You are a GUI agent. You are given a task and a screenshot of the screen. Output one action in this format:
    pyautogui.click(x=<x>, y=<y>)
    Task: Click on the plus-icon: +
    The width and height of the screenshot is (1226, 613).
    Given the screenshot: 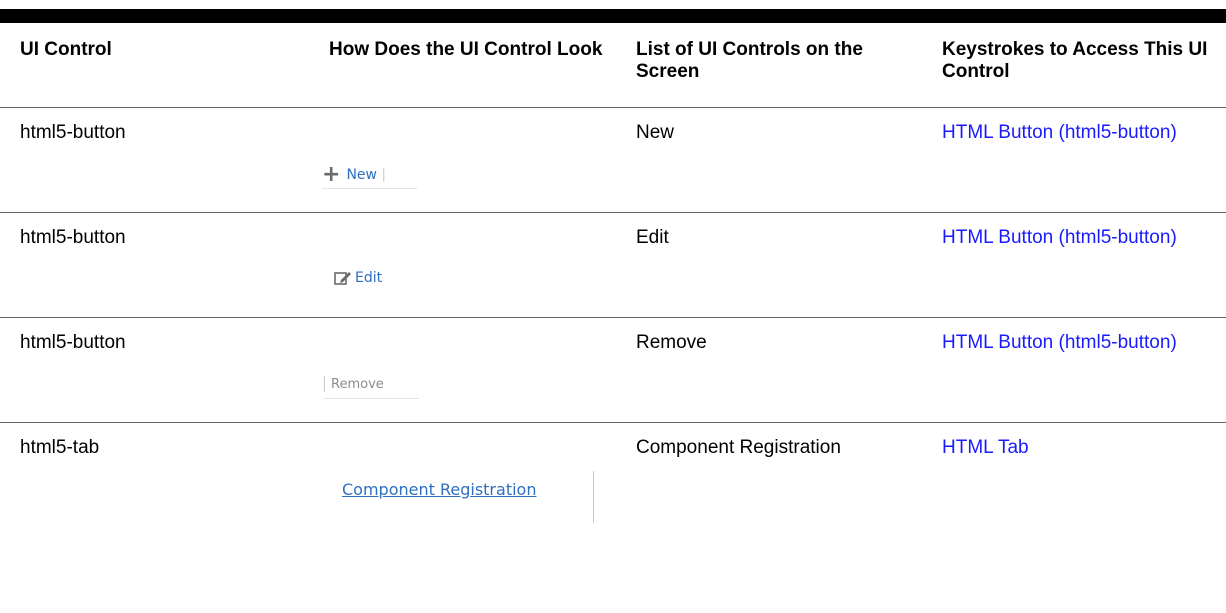 What is the action you would take?
    pyautogui.click(x=331, y=174)
    